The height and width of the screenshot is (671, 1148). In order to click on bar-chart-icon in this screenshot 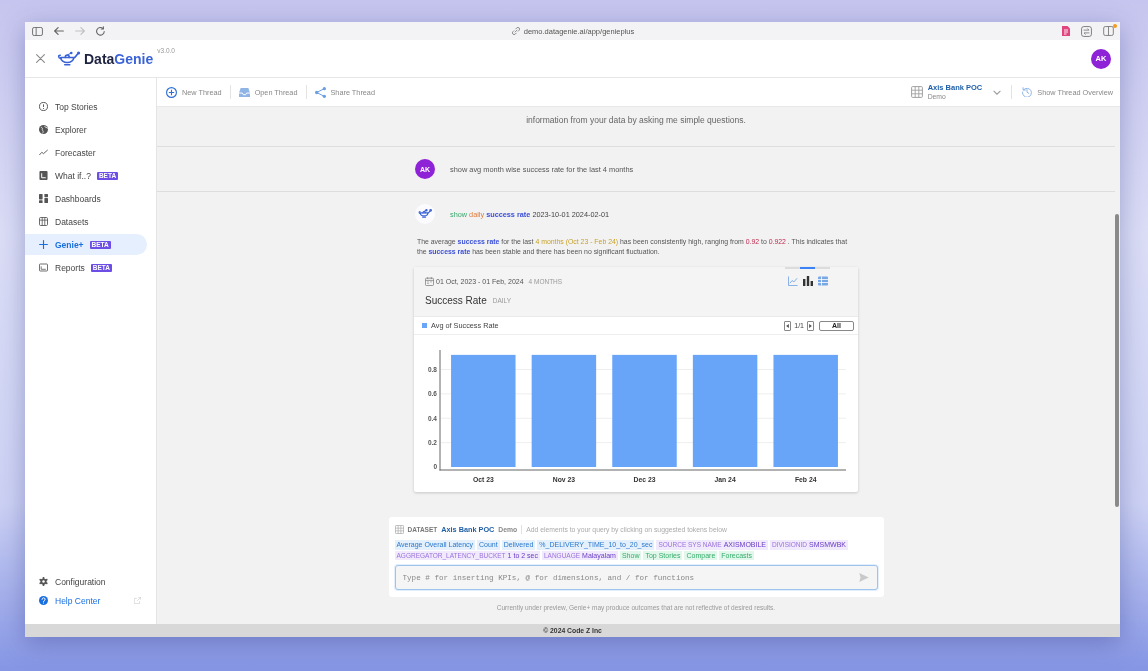, I will do `click(807, 281)`.